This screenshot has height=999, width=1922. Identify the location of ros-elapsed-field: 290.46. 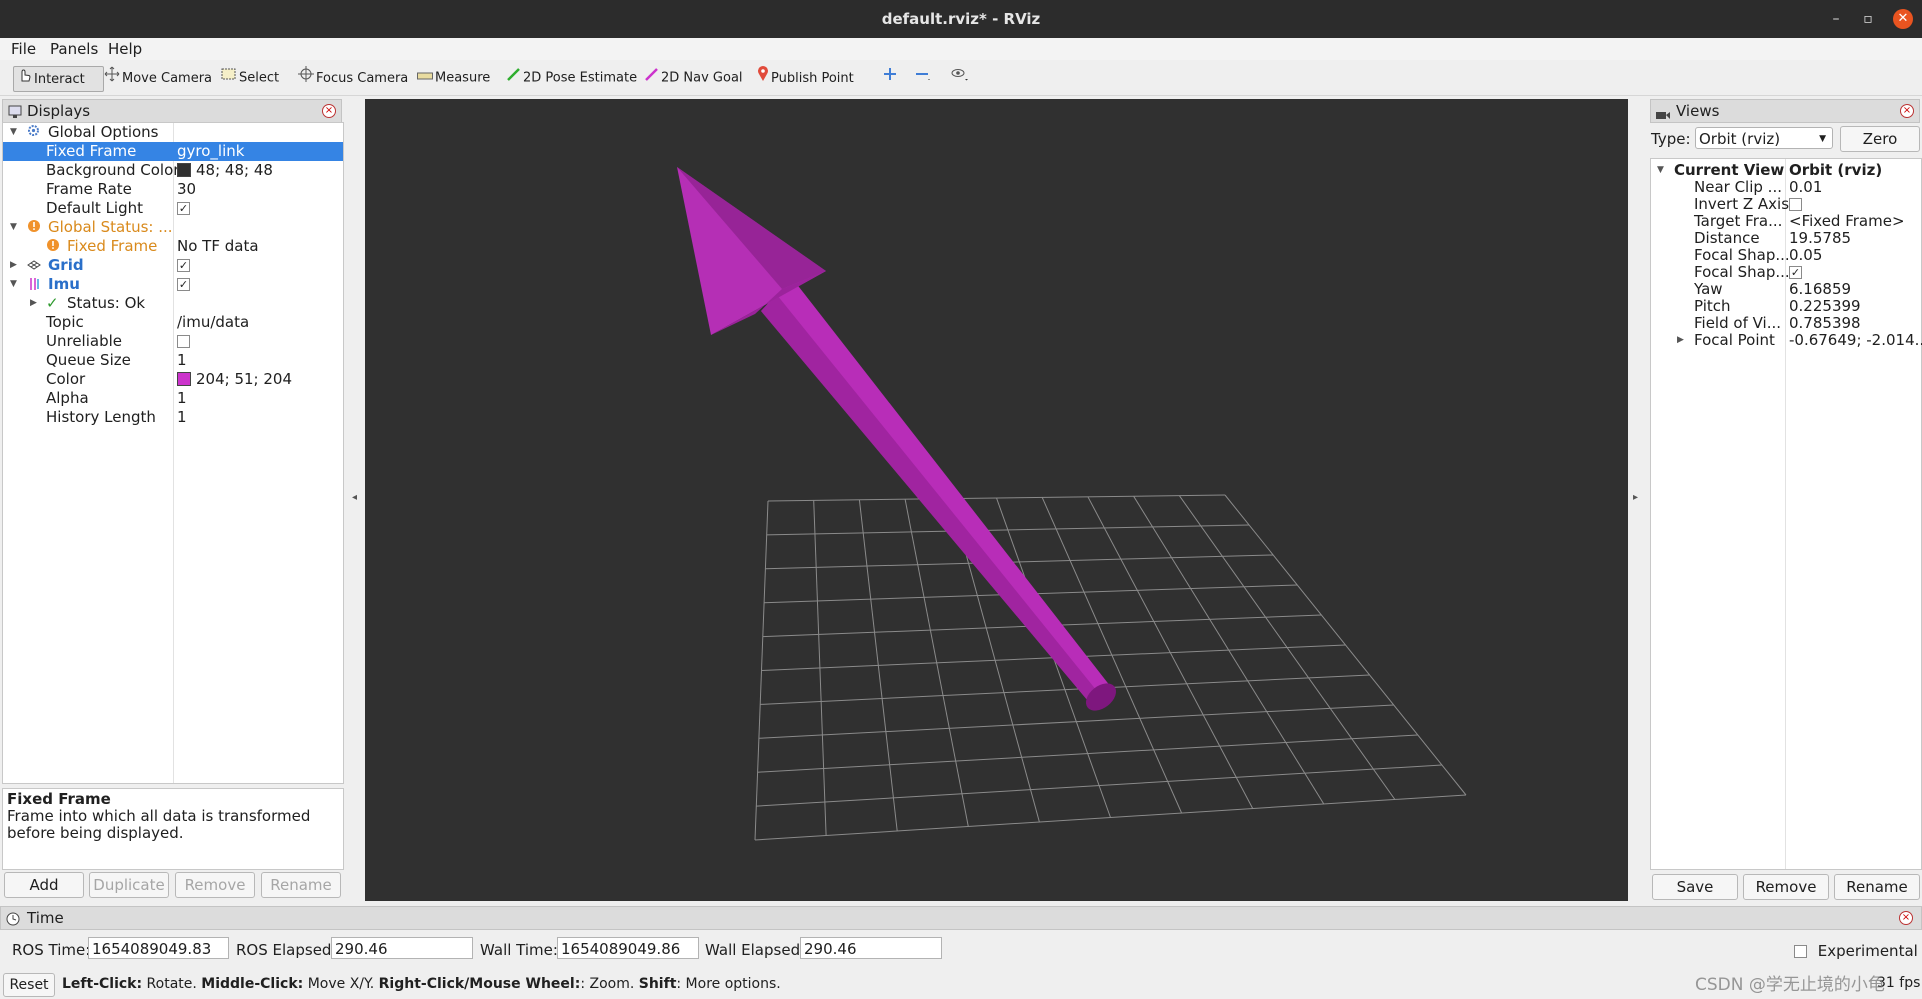
(402, 948).